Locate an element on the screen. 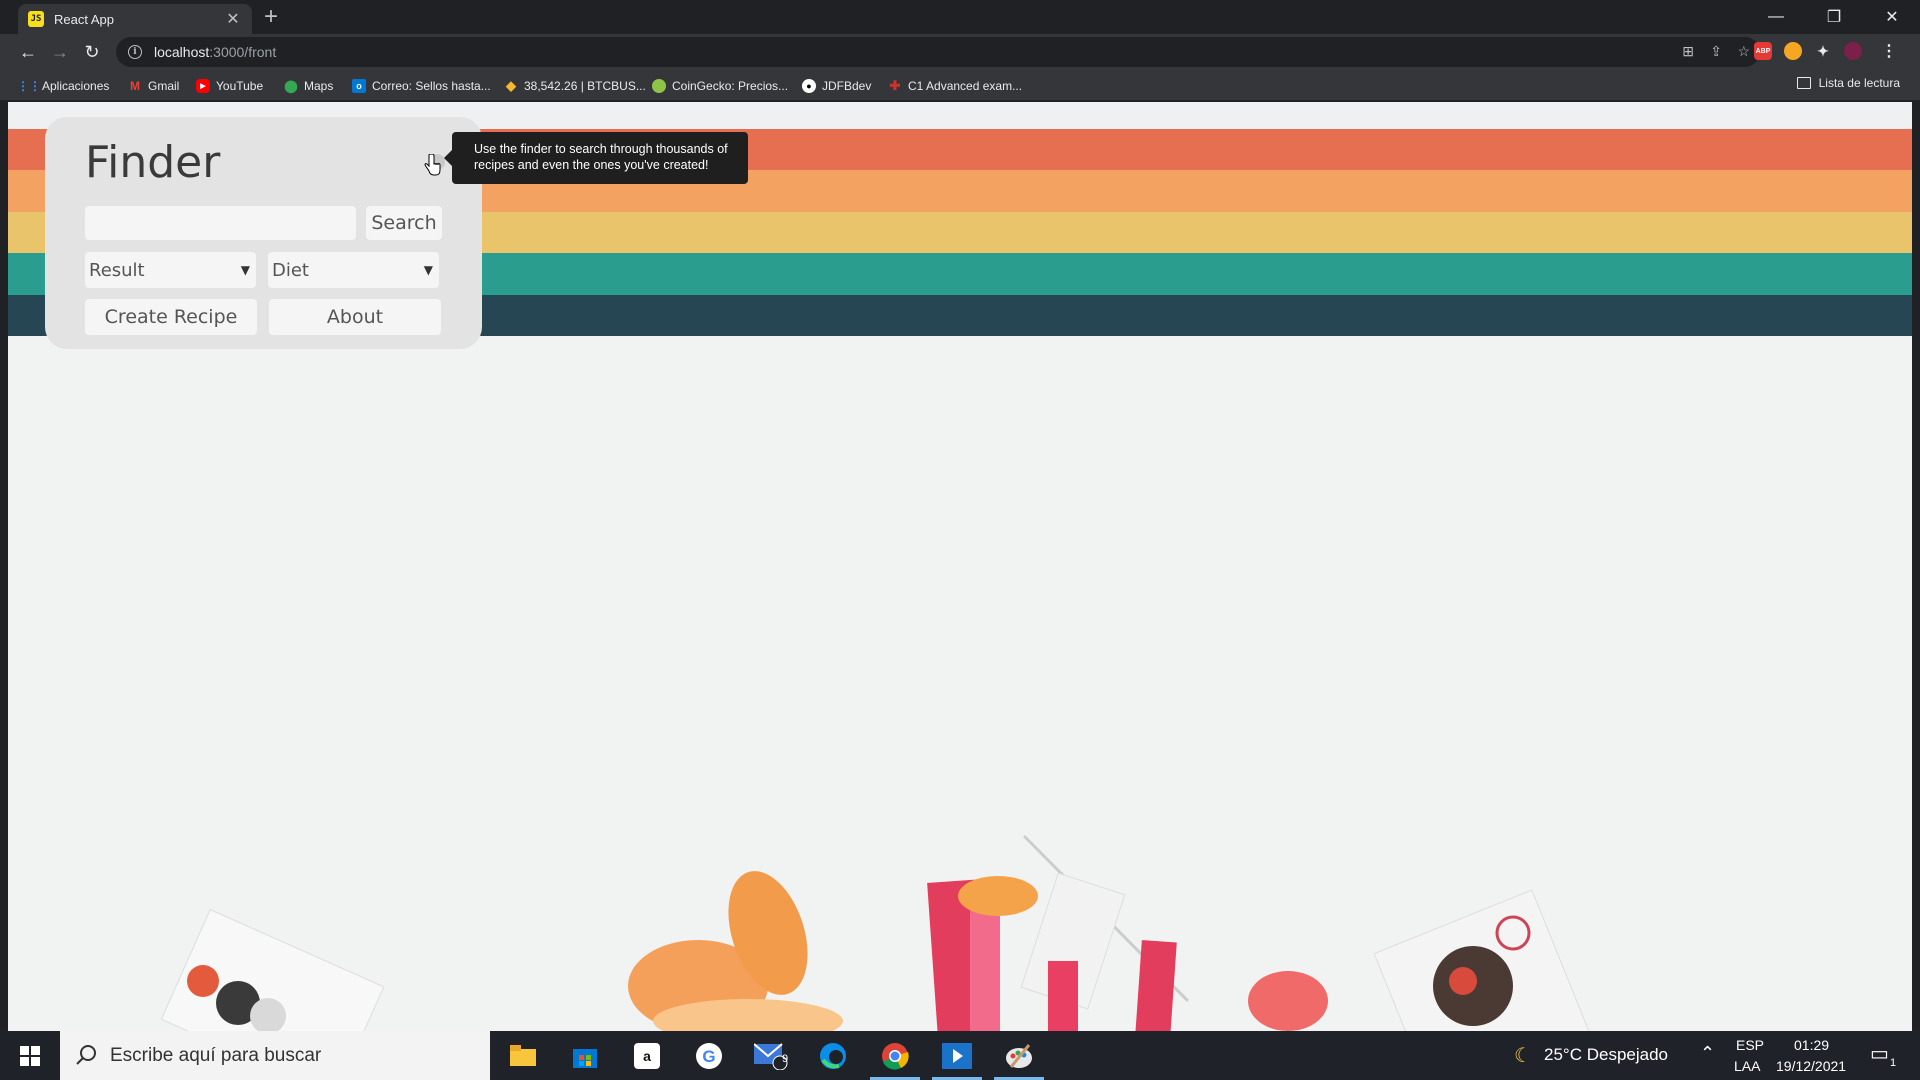 The height and width of the screenshot is (1080, 1920). adblock-extension-icon: ABP is located at coordinates (1763, 51).